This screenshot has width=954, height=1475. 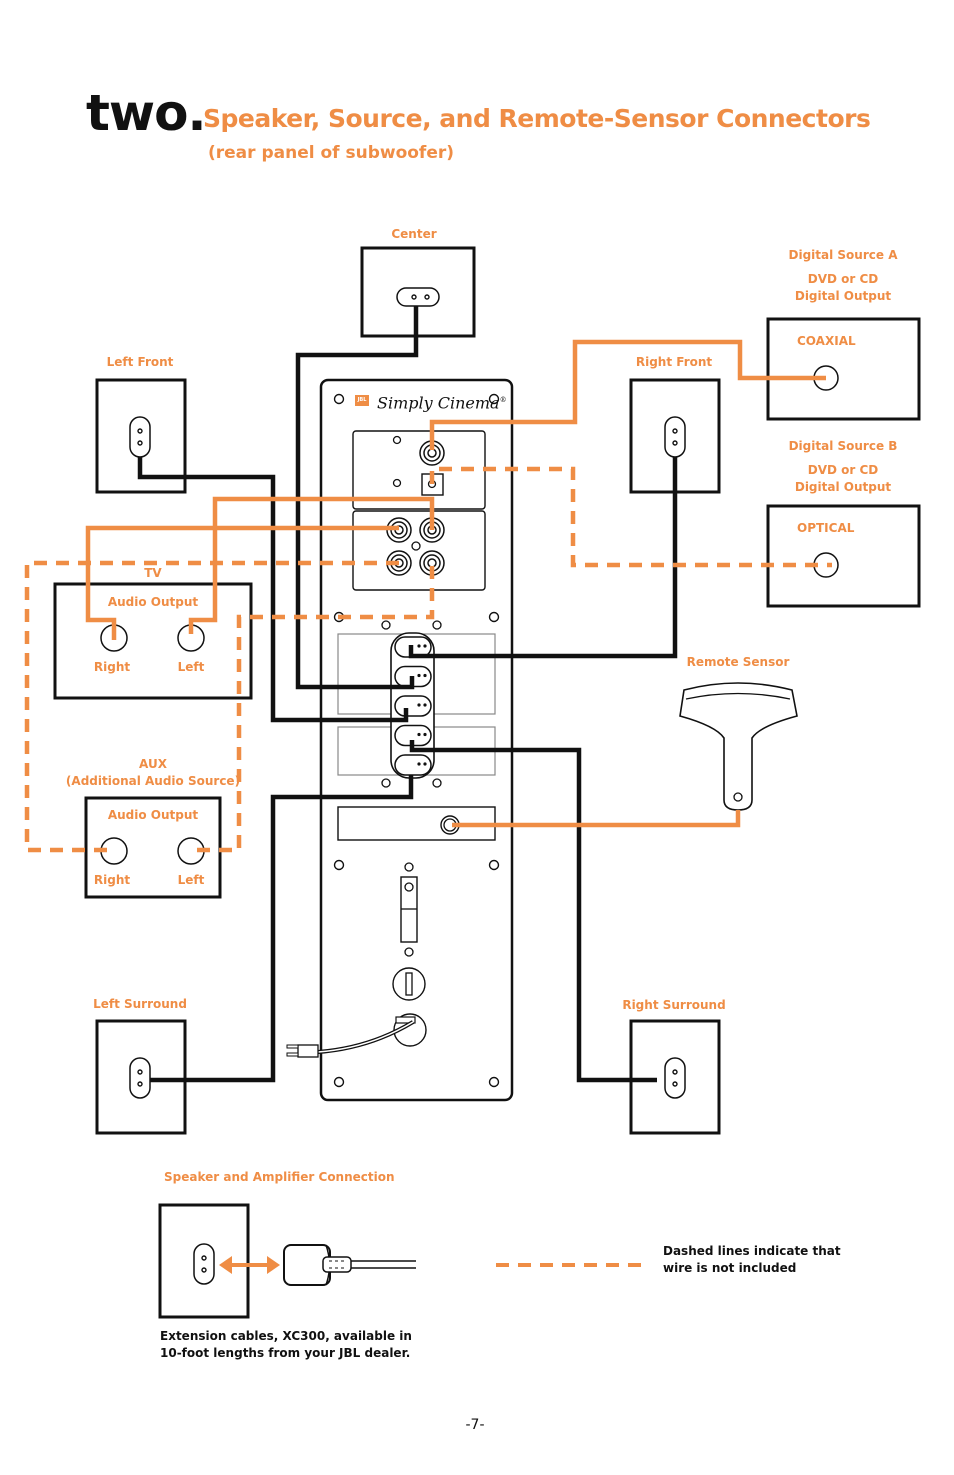 I want to click on center-label: Center, so click(x=414, y=234).